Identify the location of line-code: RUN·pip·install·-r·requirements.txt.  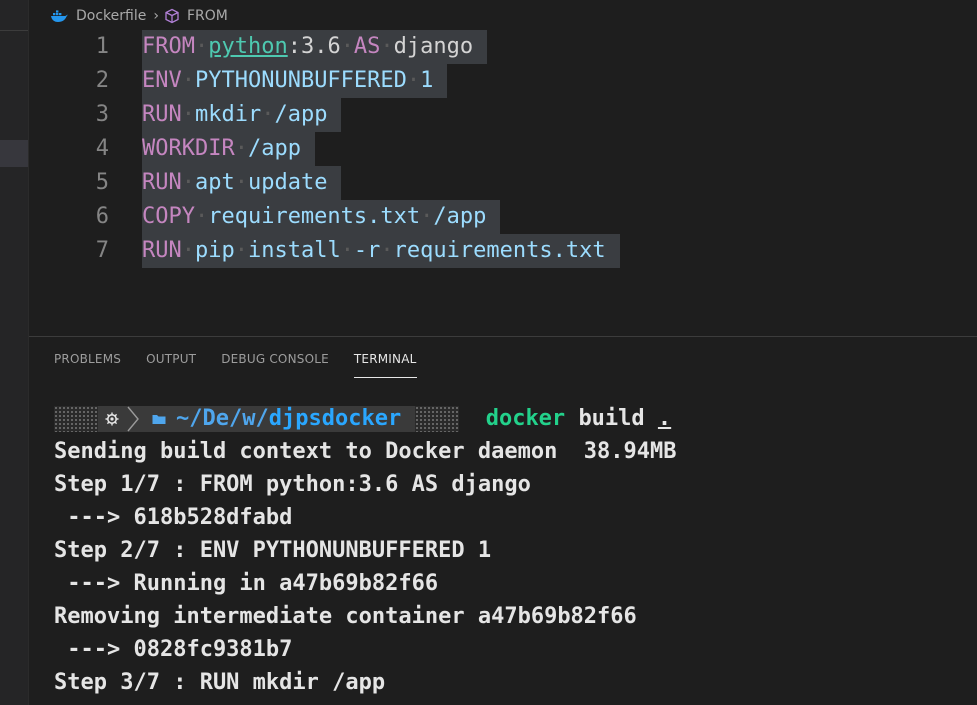
(381, 251).